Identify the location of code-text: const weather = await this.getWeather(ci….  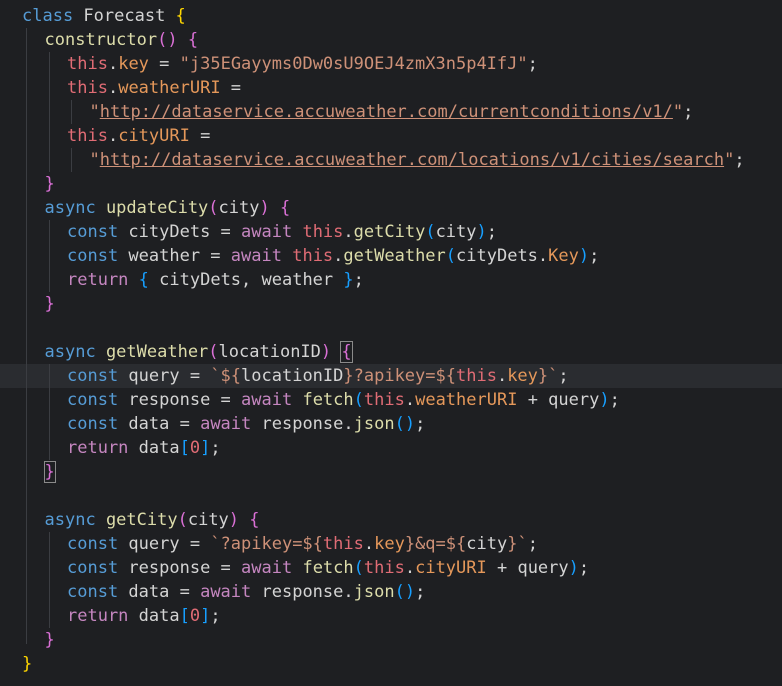
(333, 256).